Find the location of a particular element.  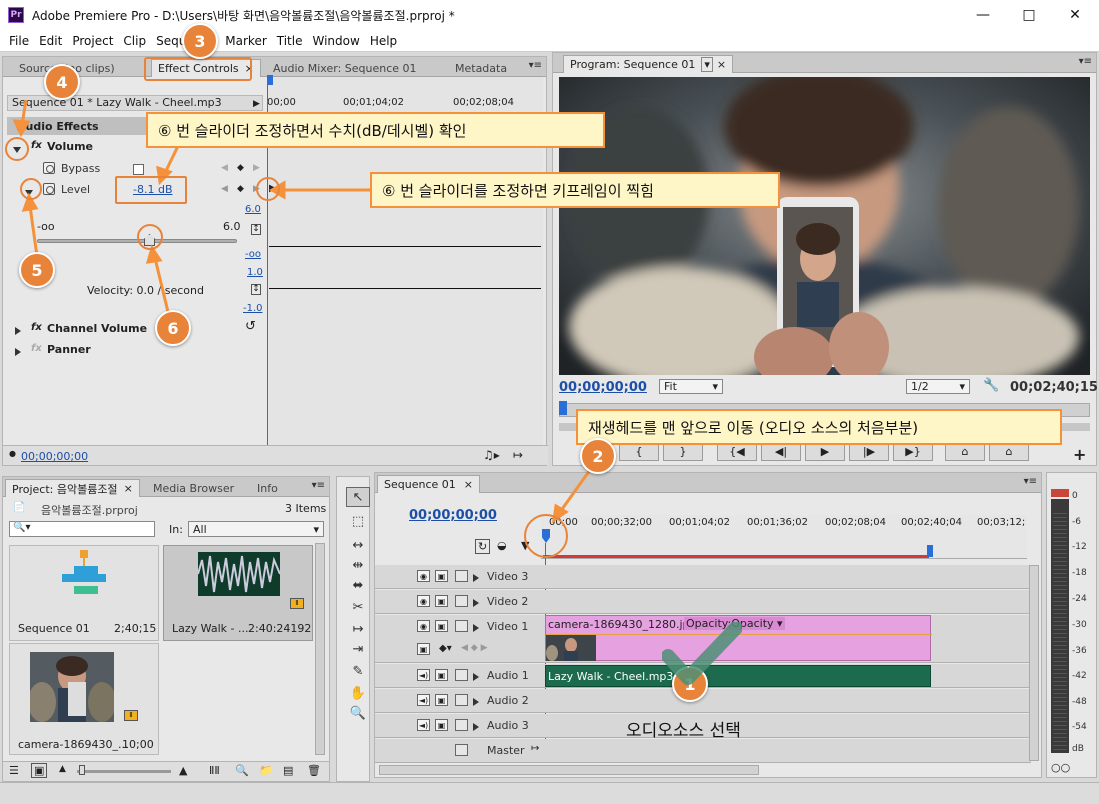

slider-thumb-highlight is located at coordinates (150, 237).